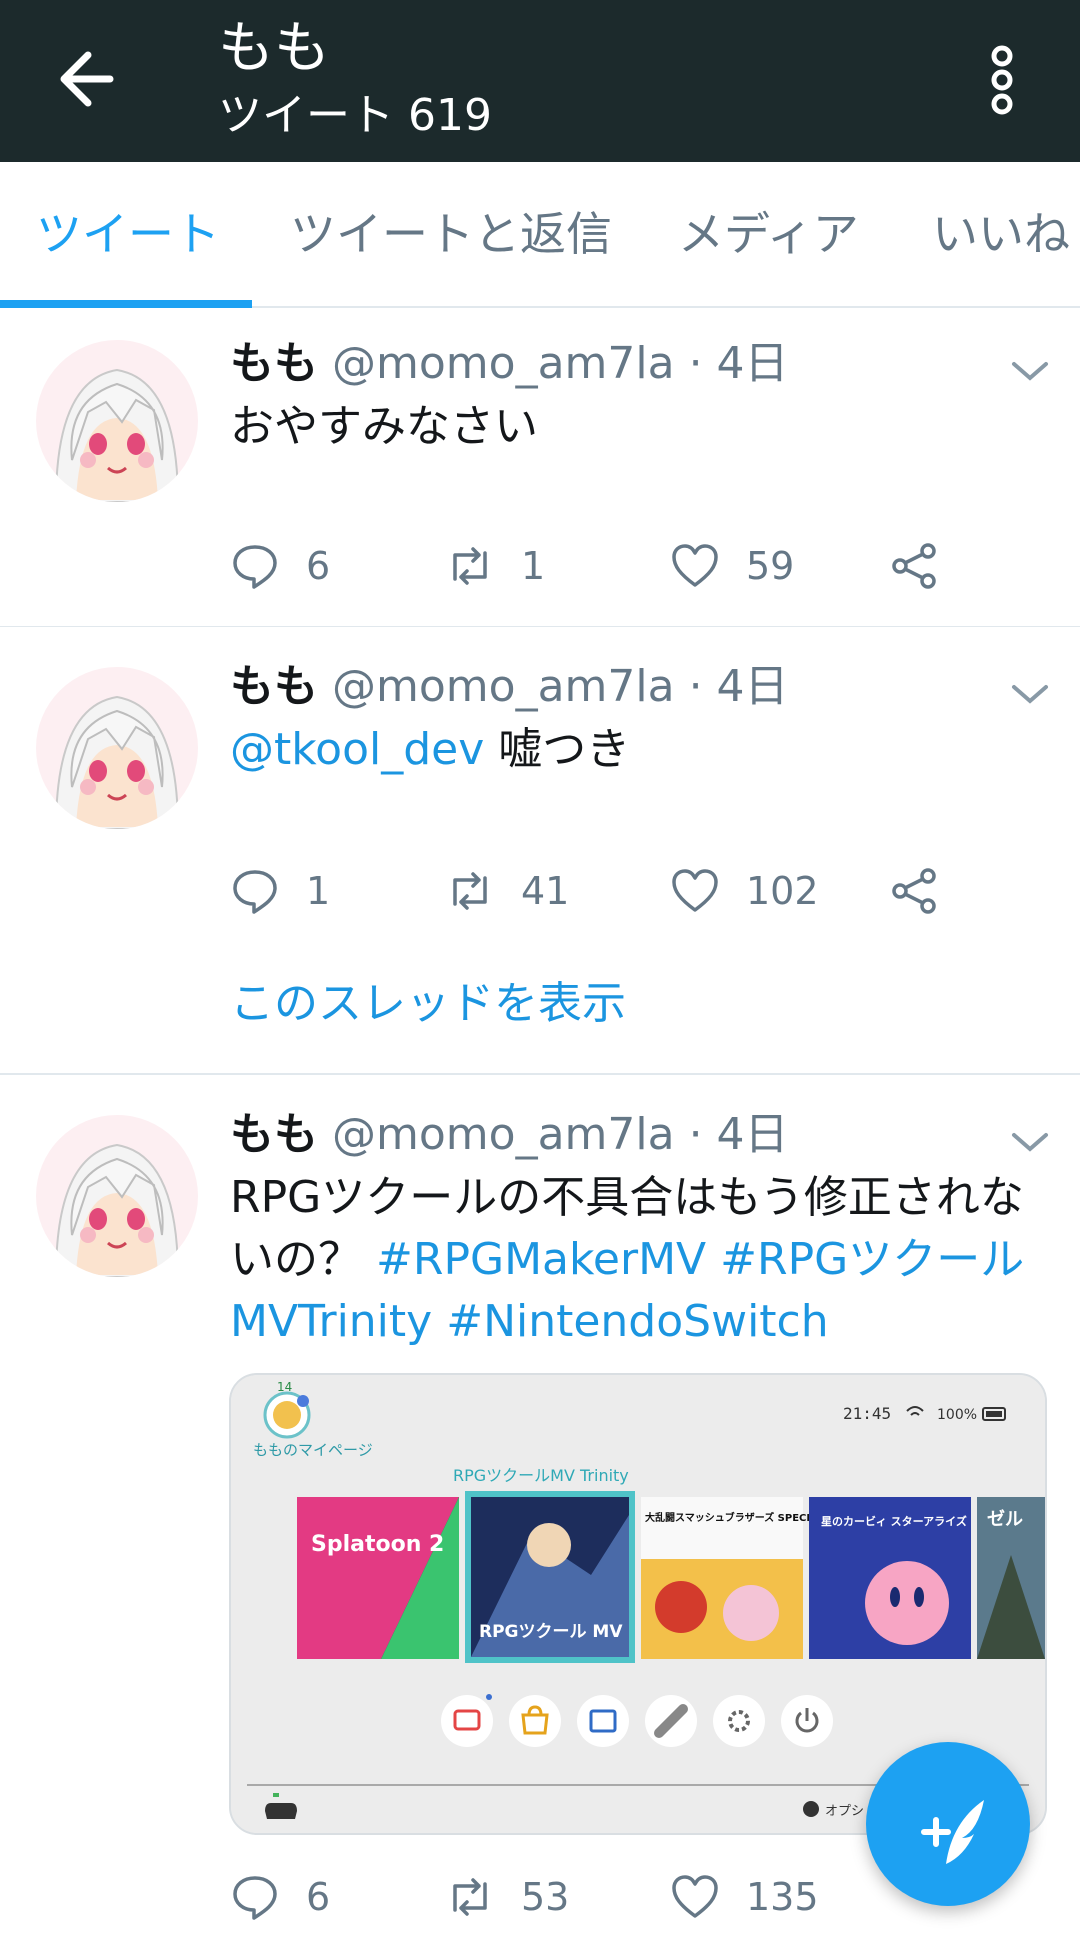  I want to click on handheld-indicator-icon, so click(276, 1795).